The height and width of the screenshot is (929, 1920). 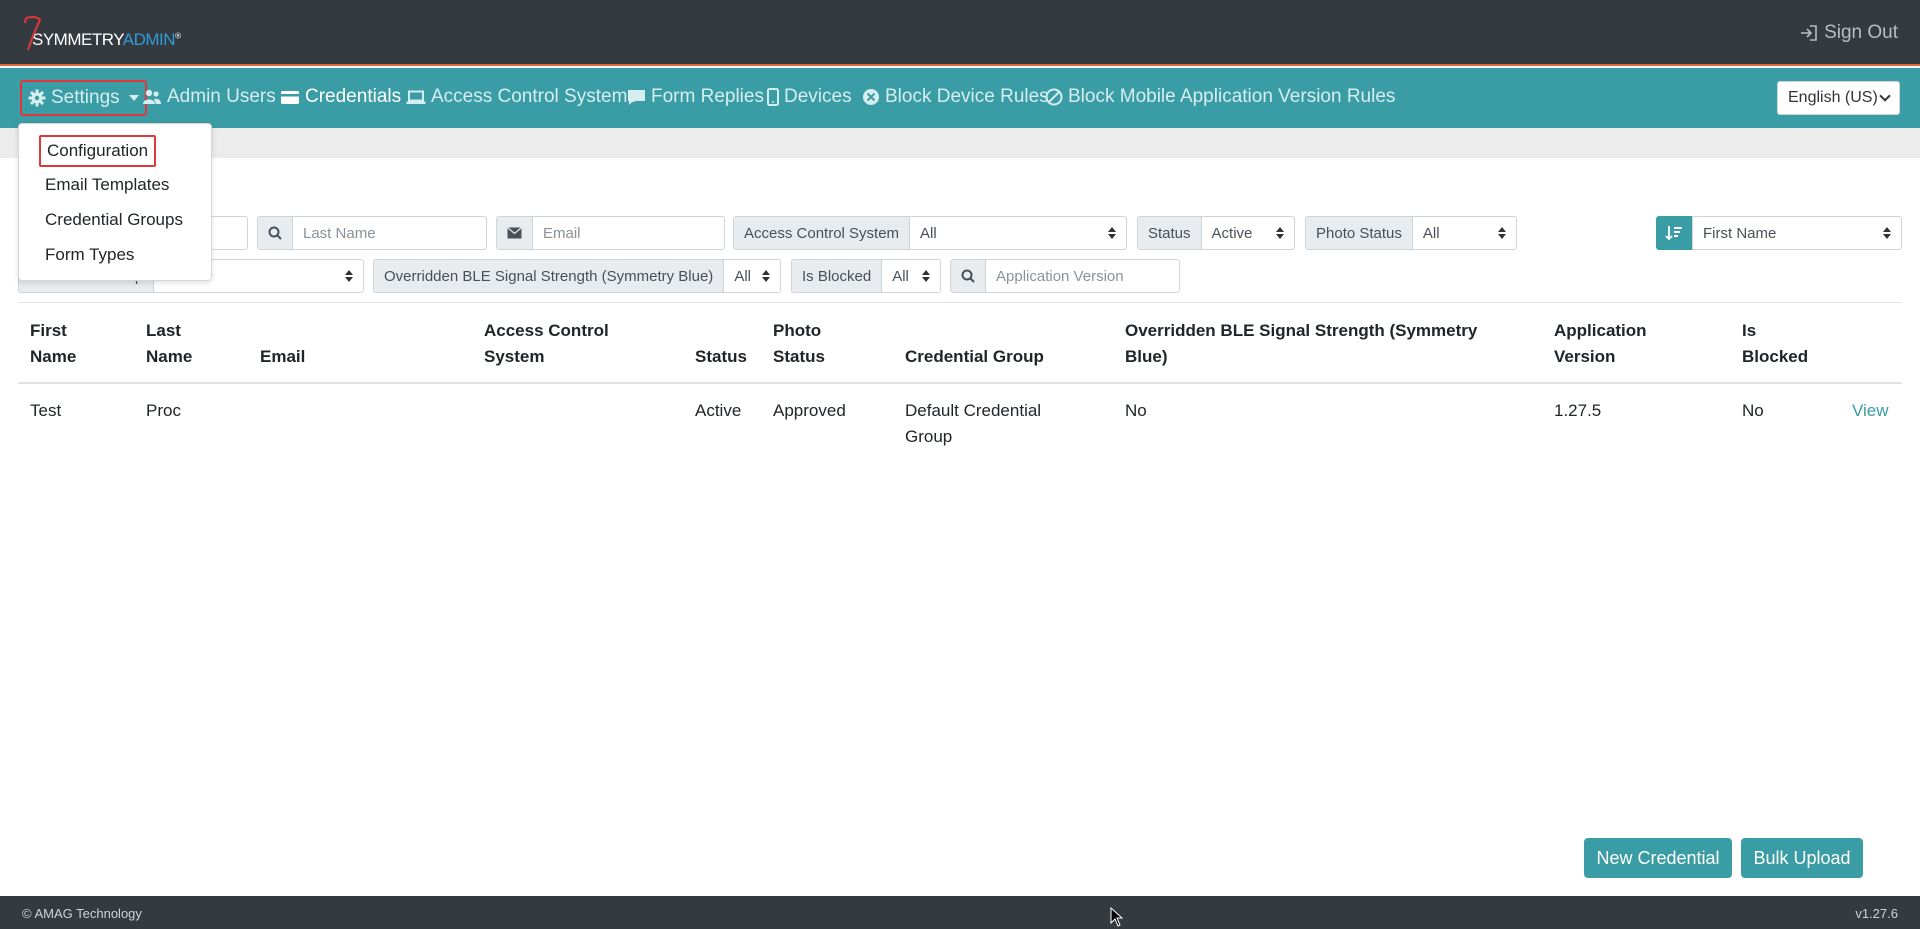 What do you see at coordinates (1870, 411) in the screenshot?
I see `view-link: View` at bounding box center [1870, 411].